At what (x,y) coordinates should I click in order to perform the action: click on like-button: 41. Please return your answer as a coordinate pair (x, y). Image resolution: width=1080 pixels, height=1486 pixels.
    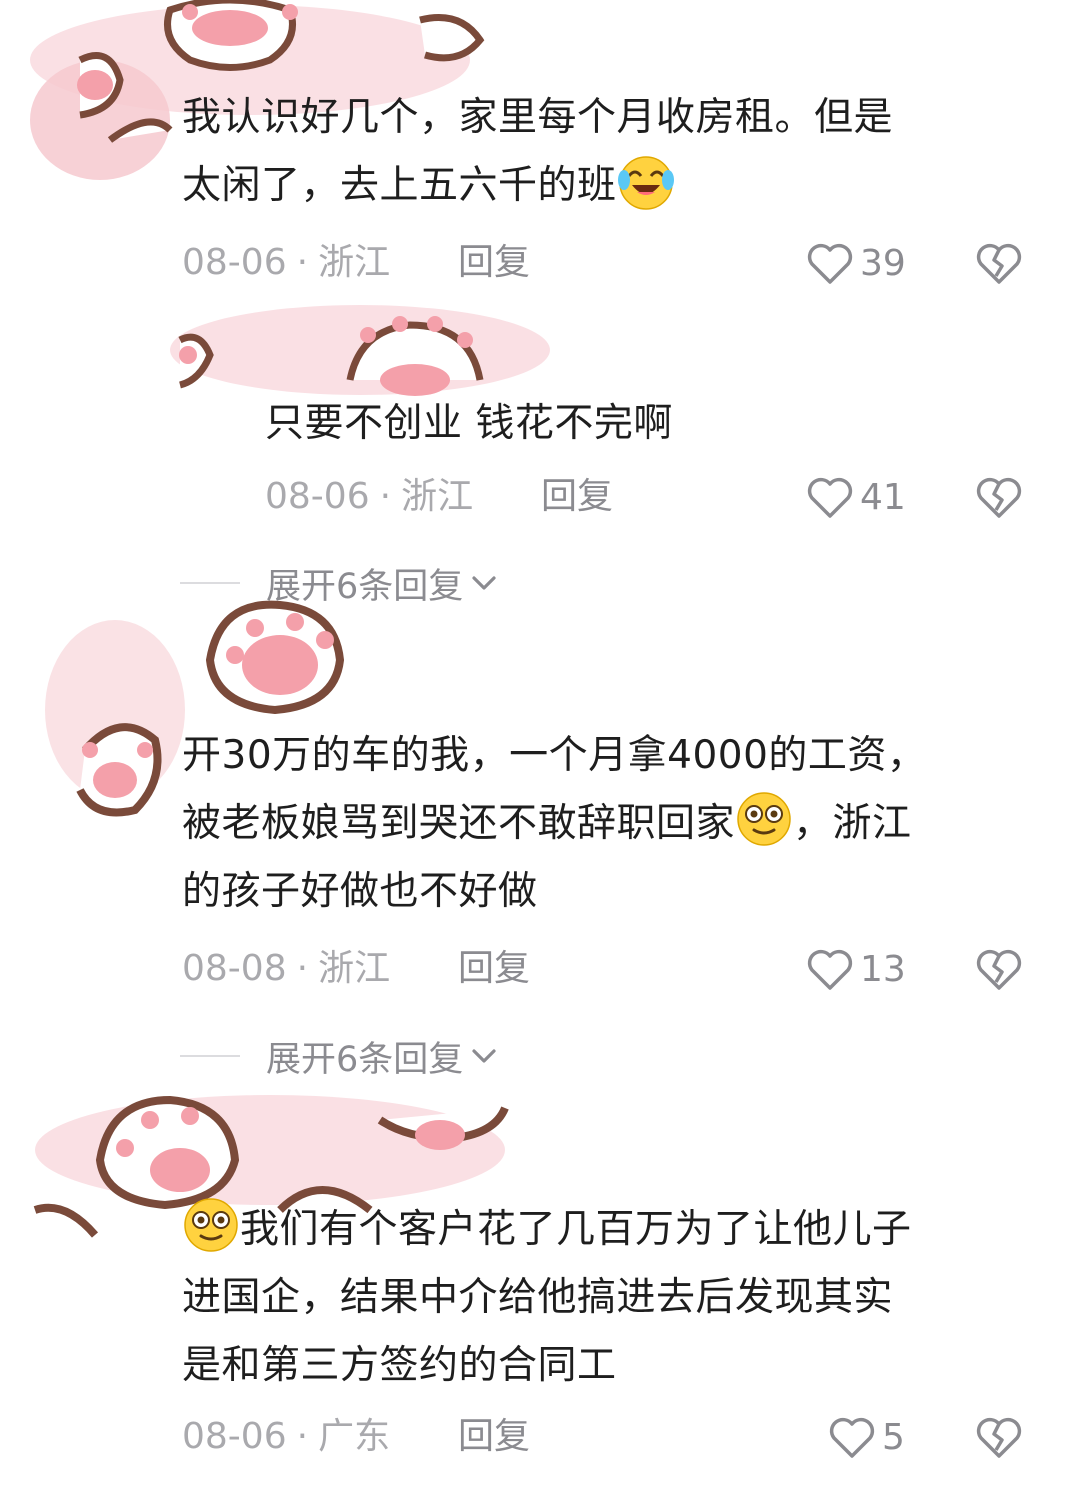
    Looking at the image, I should click on (856, 497).